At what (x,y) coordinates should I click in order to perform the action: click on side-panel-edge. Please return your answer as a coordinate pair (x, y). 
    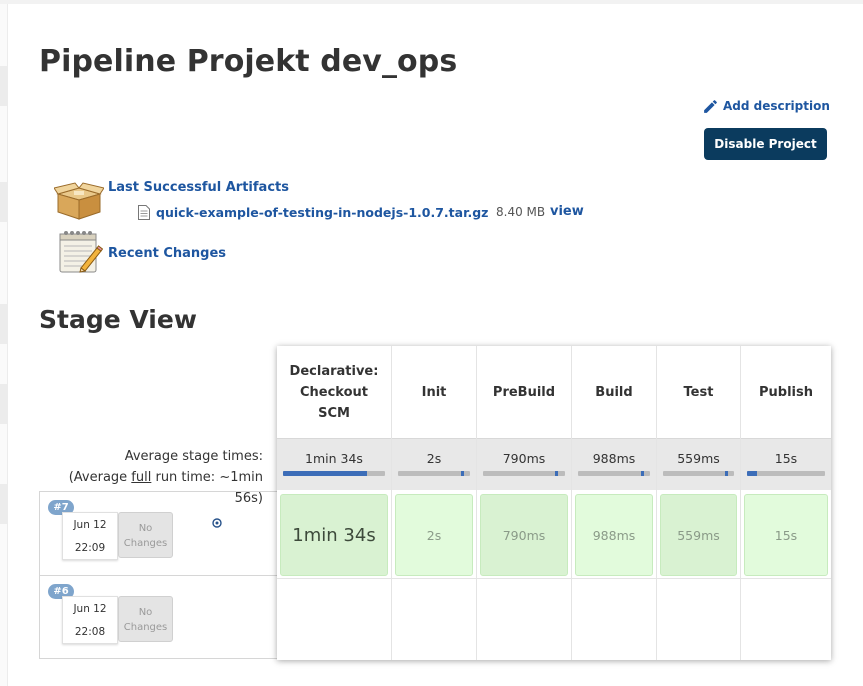
    Looking at the image, I should click on (4, 345).